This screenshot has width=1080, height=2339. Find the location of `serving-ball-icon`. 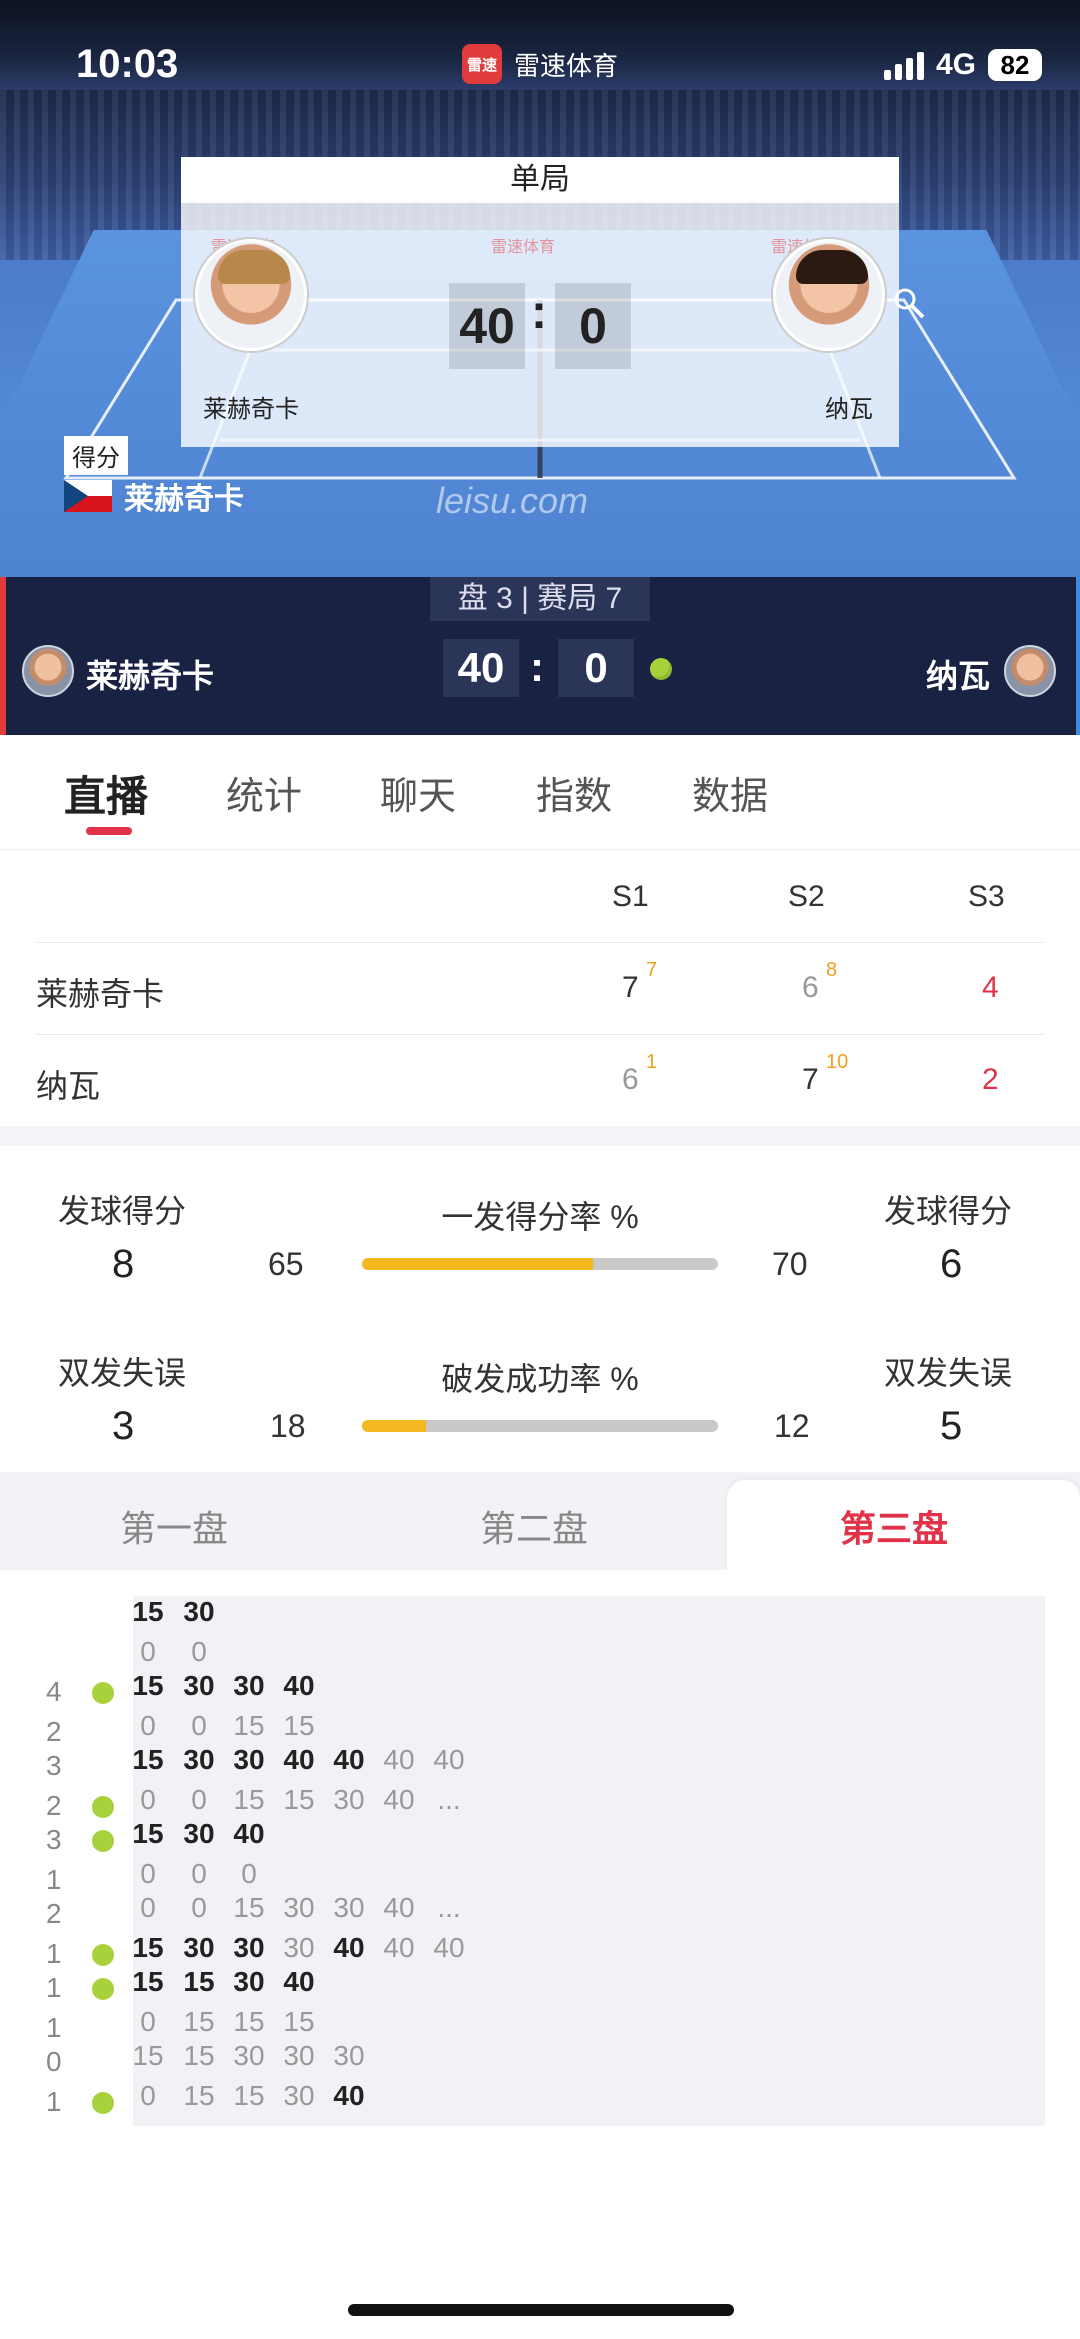

serving-ball-icon is located at coordinates (661, 669).